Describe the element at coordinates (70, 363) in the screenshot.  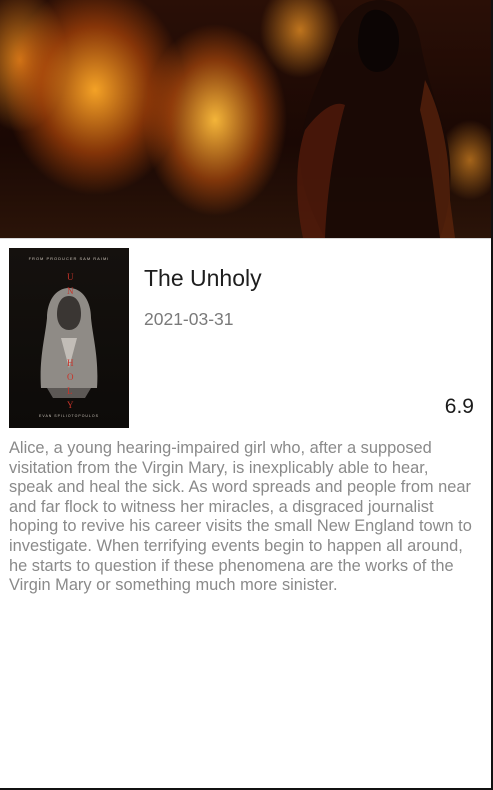
I see `poster-letter: H` at that location.